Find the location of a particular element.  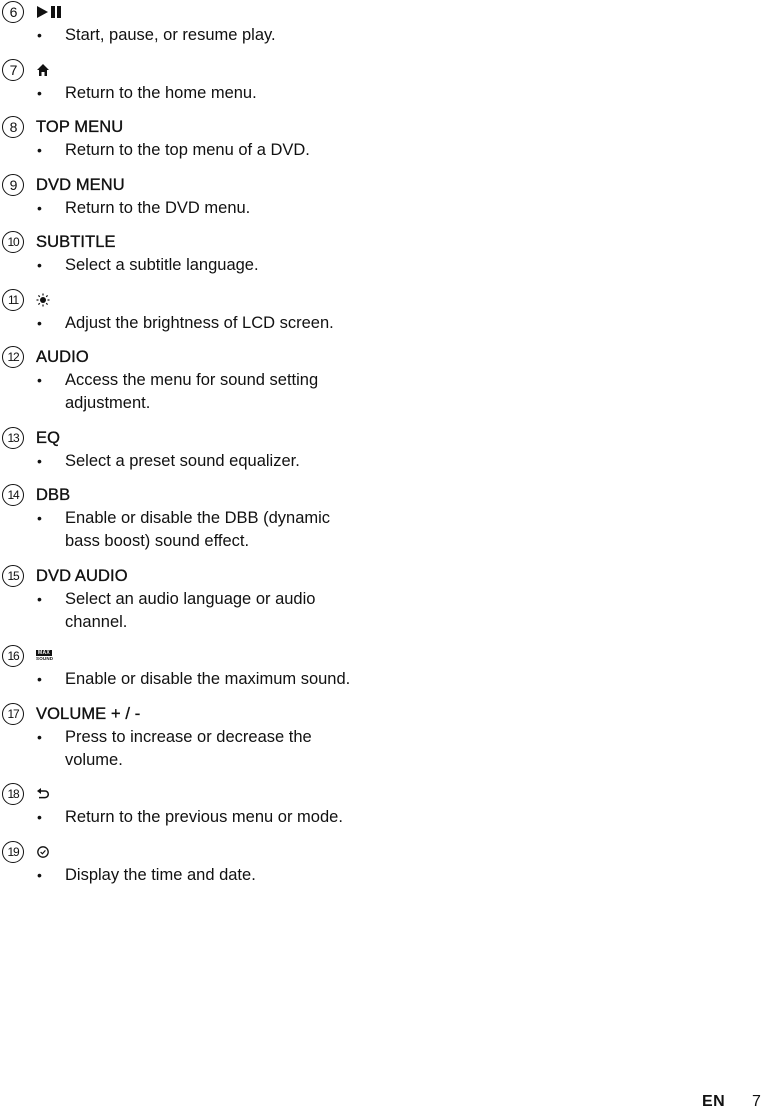

home-icon is located at coordinates (43, 70).